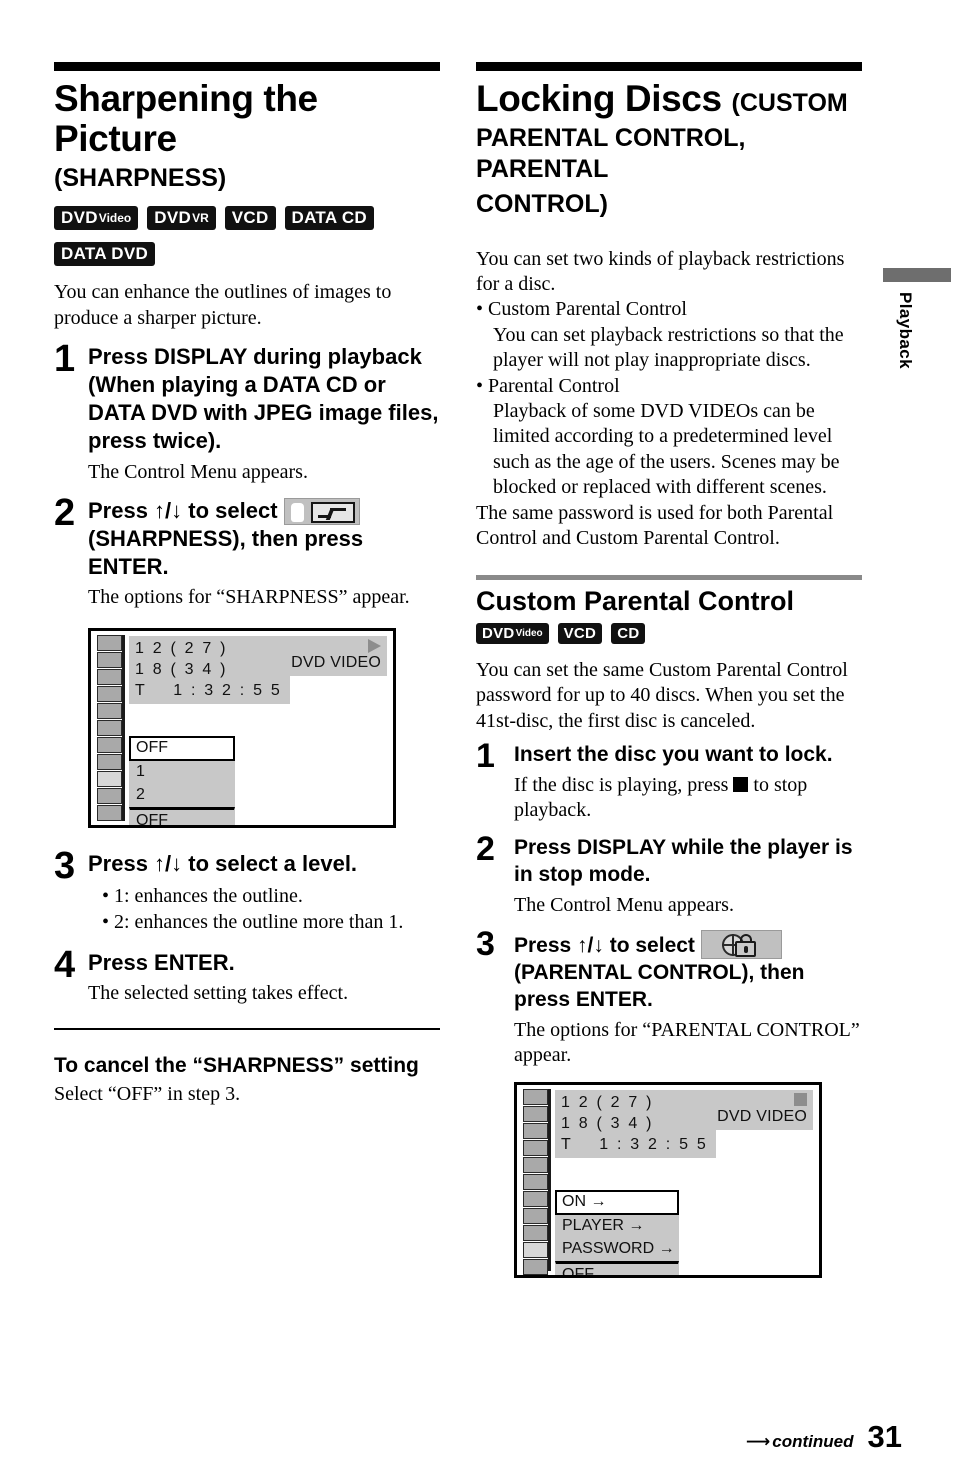 The image size is (954, 1483). I want to click on right-step-1-heading: Insert the disc you want to lock., so click(673, 755).